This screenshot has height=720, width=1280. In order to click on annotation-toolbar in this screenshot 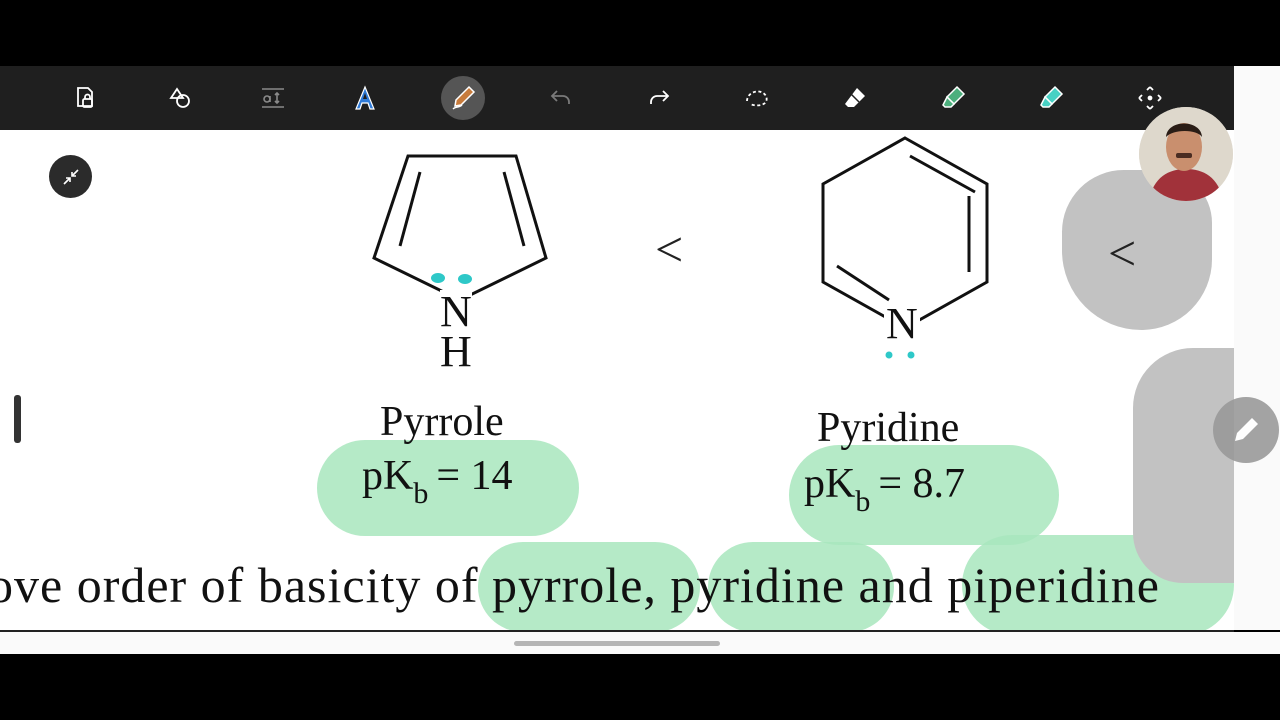, I will do `click(617, 98)`.